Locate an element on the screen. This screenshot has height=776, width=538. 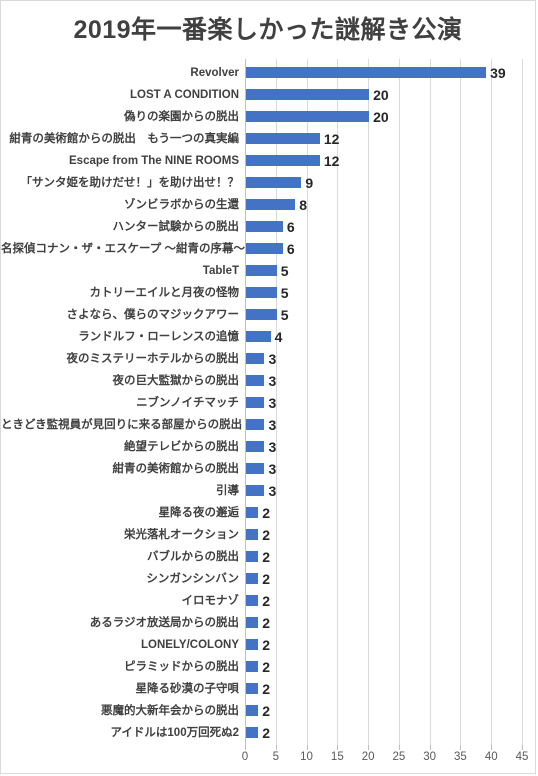
category-label: LONELY/COLONY is located at coordinates (190, 645).